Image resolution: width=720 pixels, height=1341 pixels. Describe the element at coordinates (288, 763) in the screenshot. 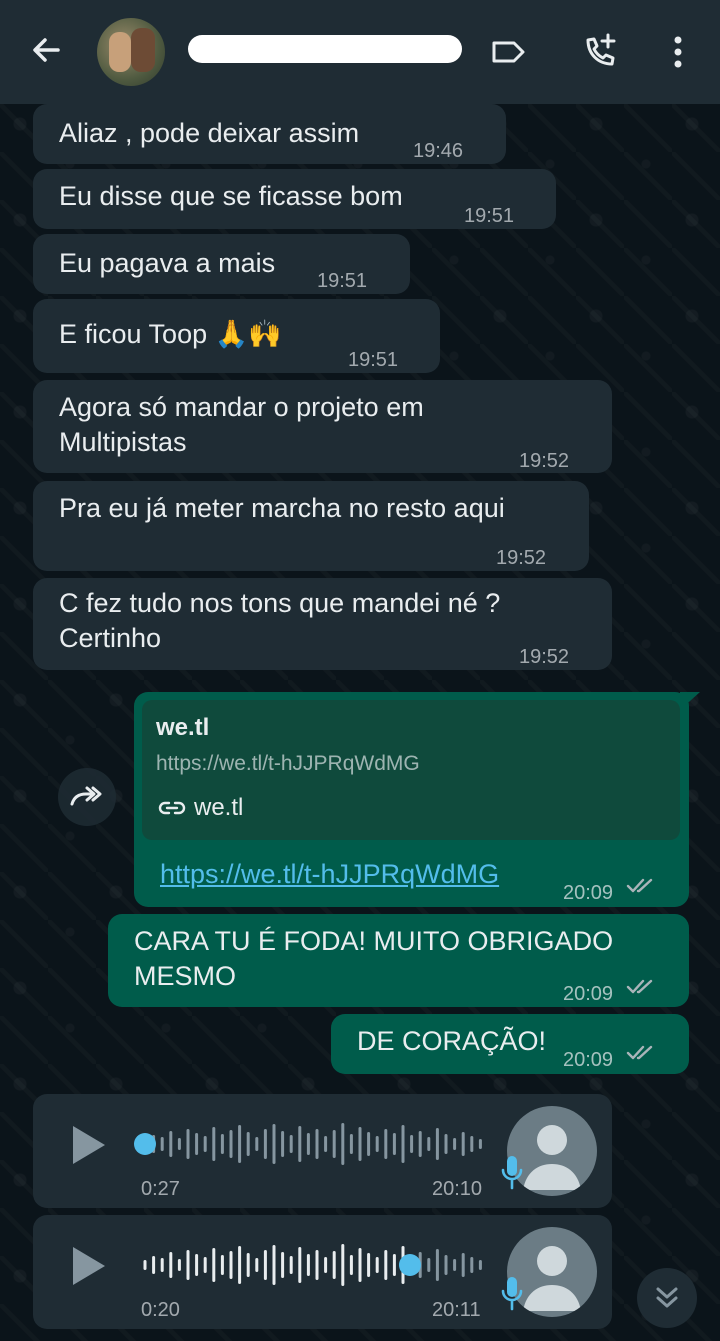

I see `link-preview-url: https://we.tl/t-hJJPRqWdMG` at that location.